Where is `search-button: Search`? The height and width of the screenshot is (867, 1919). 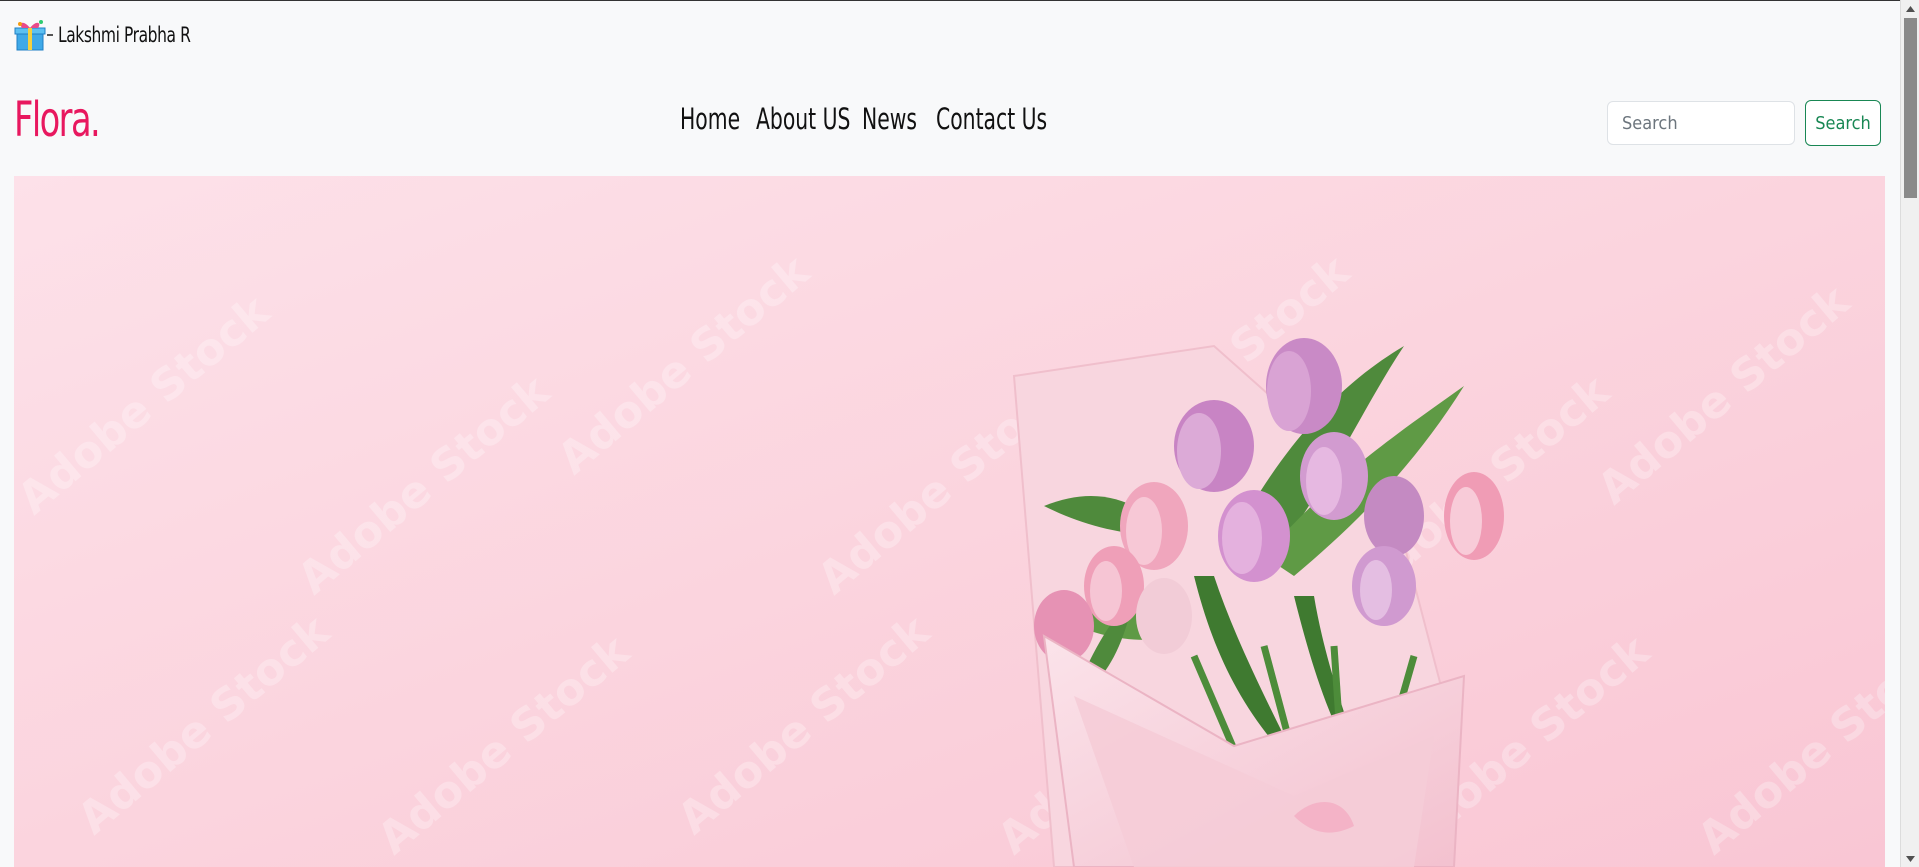 search-button: Search is located at coordinates (1843, 123).